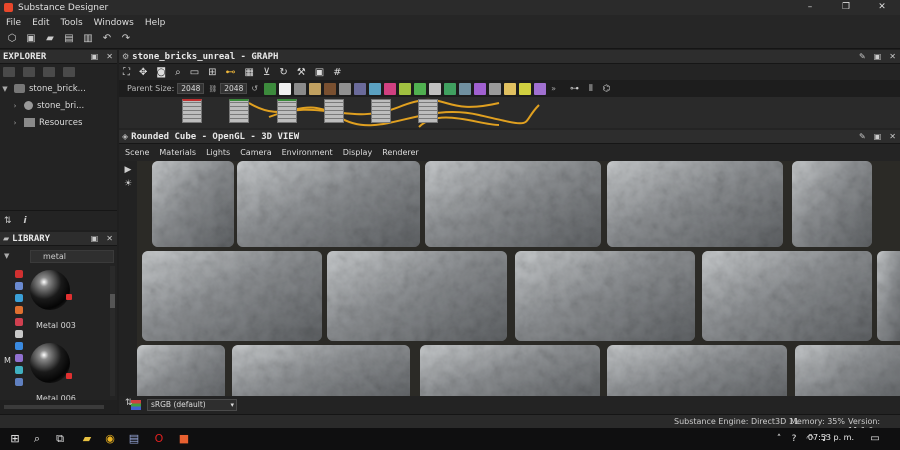  What do you see at coordinates (110, 439) in the screenshot?
I see `chrome-icon: ◉` at bounding box center [110, 439].